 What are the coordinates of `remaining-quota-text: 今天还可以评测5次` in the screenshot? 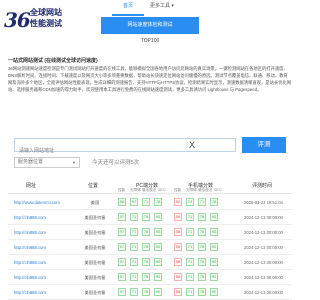 It's located at (116, 163).